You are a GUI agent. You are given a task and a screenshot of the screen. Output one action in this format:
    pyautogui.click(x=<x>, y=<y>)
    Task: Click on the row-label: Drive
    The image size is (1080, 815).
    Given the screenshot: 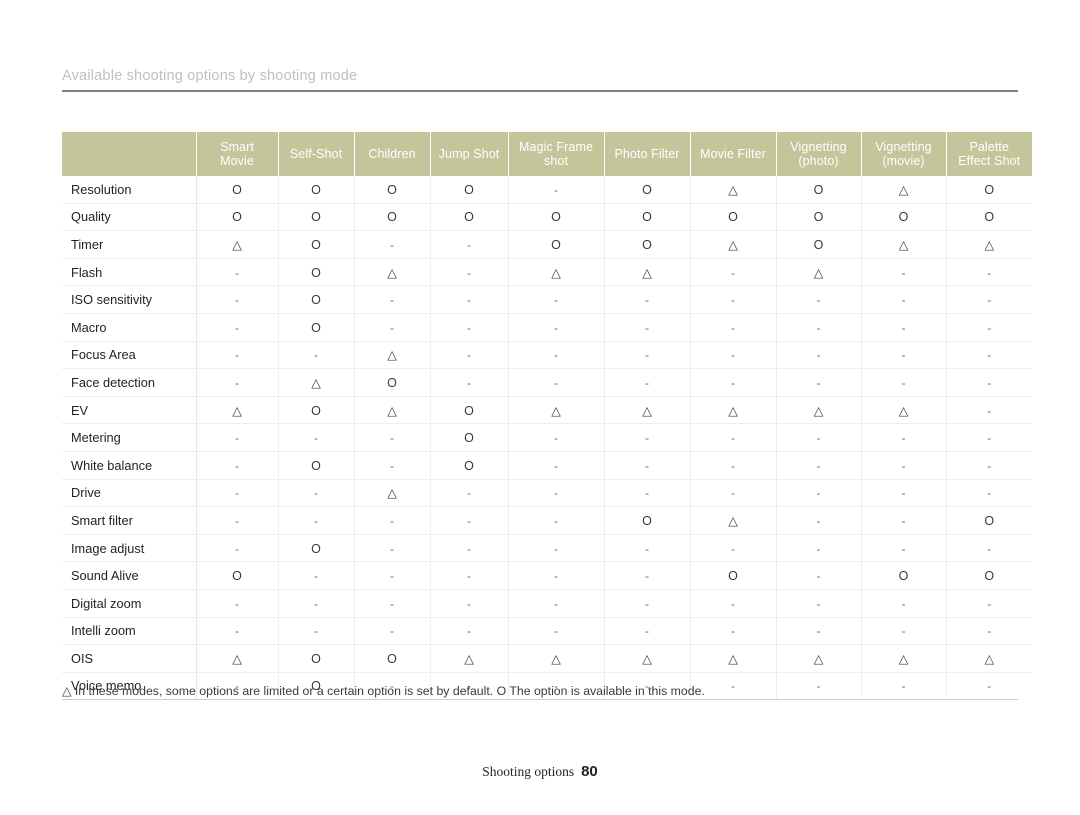 What is the action you would take?
    pyautogui.click(x=129, y=493)
    